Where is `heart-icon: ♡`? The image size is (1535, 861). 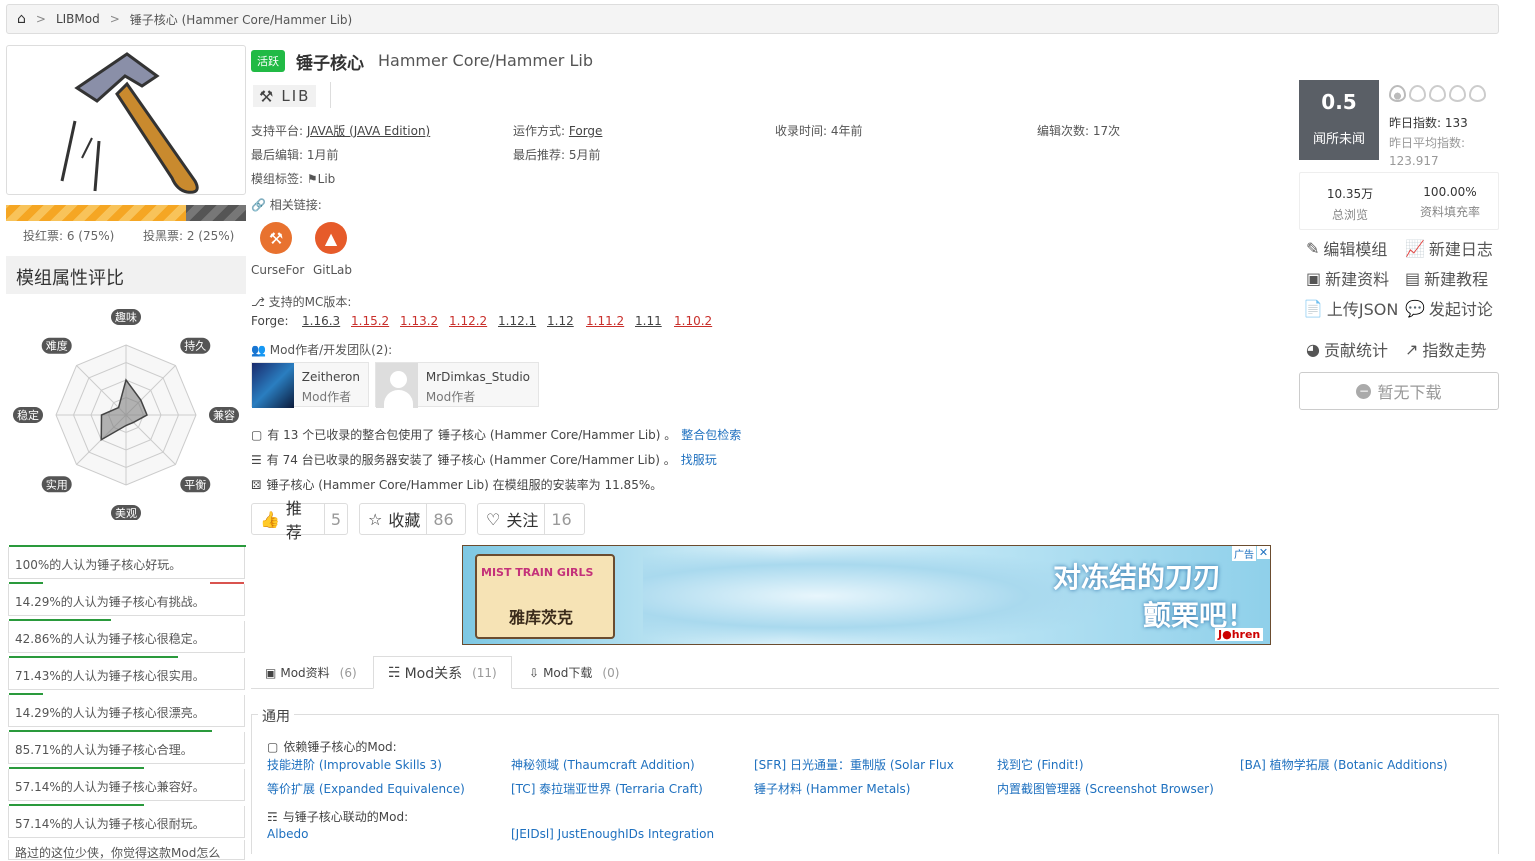 heart-icon: ♡ is located at coordinates (493, 519).